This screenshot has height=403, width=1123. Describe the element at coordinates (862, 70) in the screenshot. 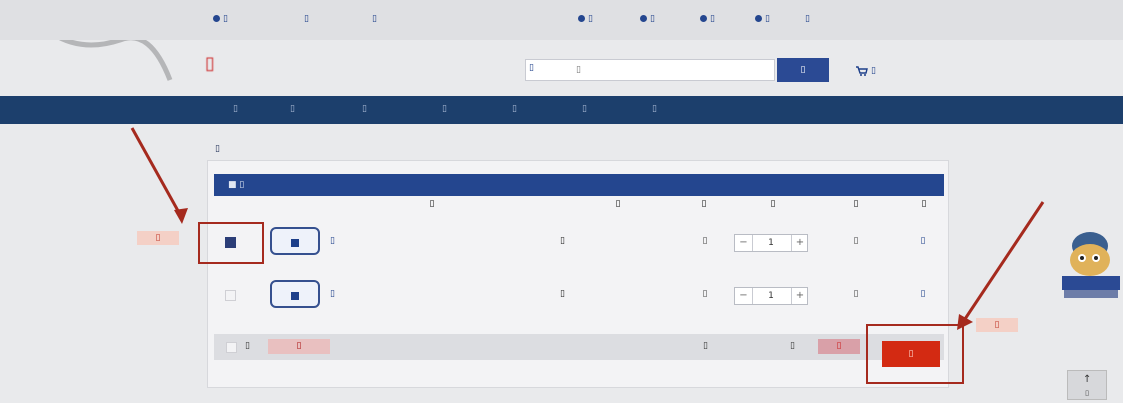

I see `cart-icon` at that location.